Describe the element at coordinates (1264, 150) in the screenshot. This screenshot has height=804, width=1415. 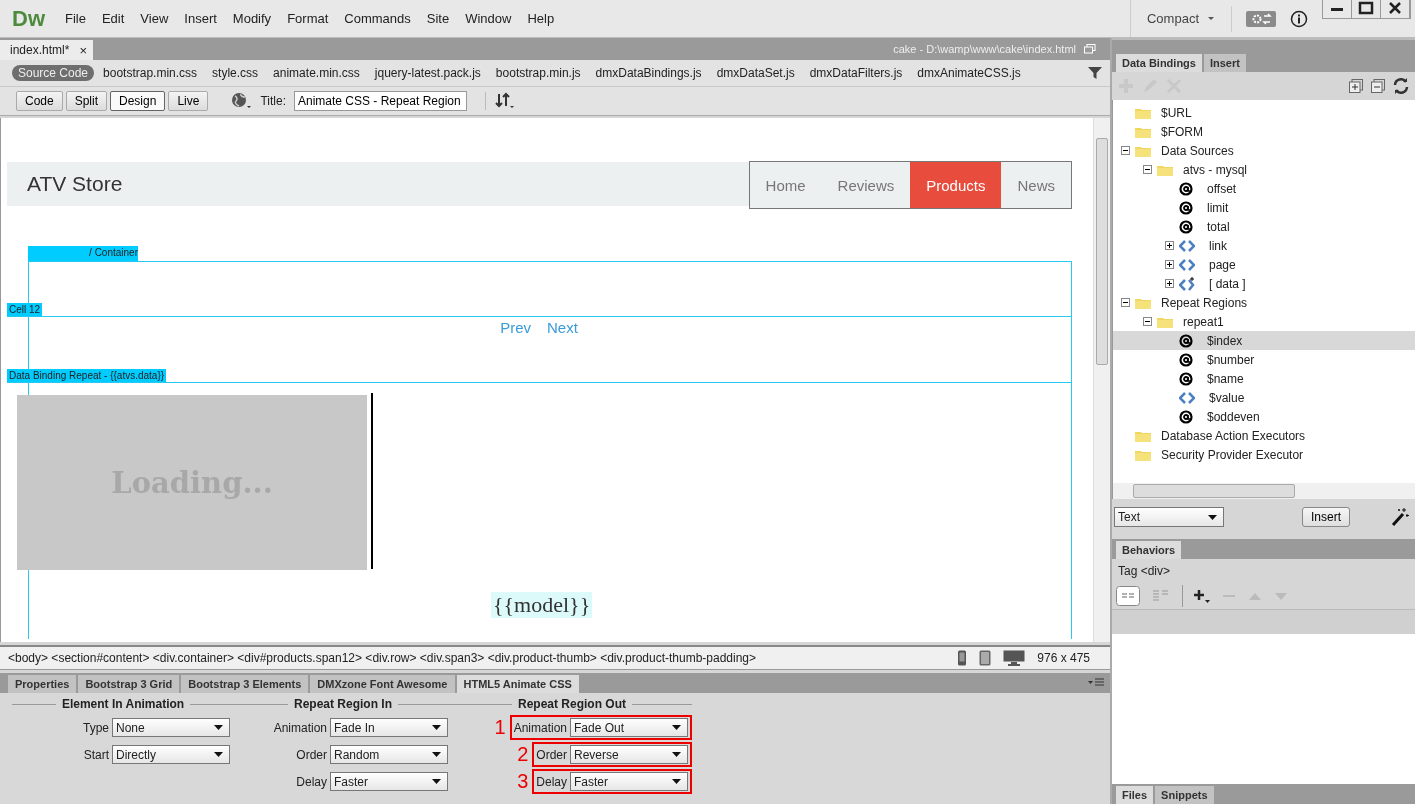
I see `tree-item: Data Sources` at that location.